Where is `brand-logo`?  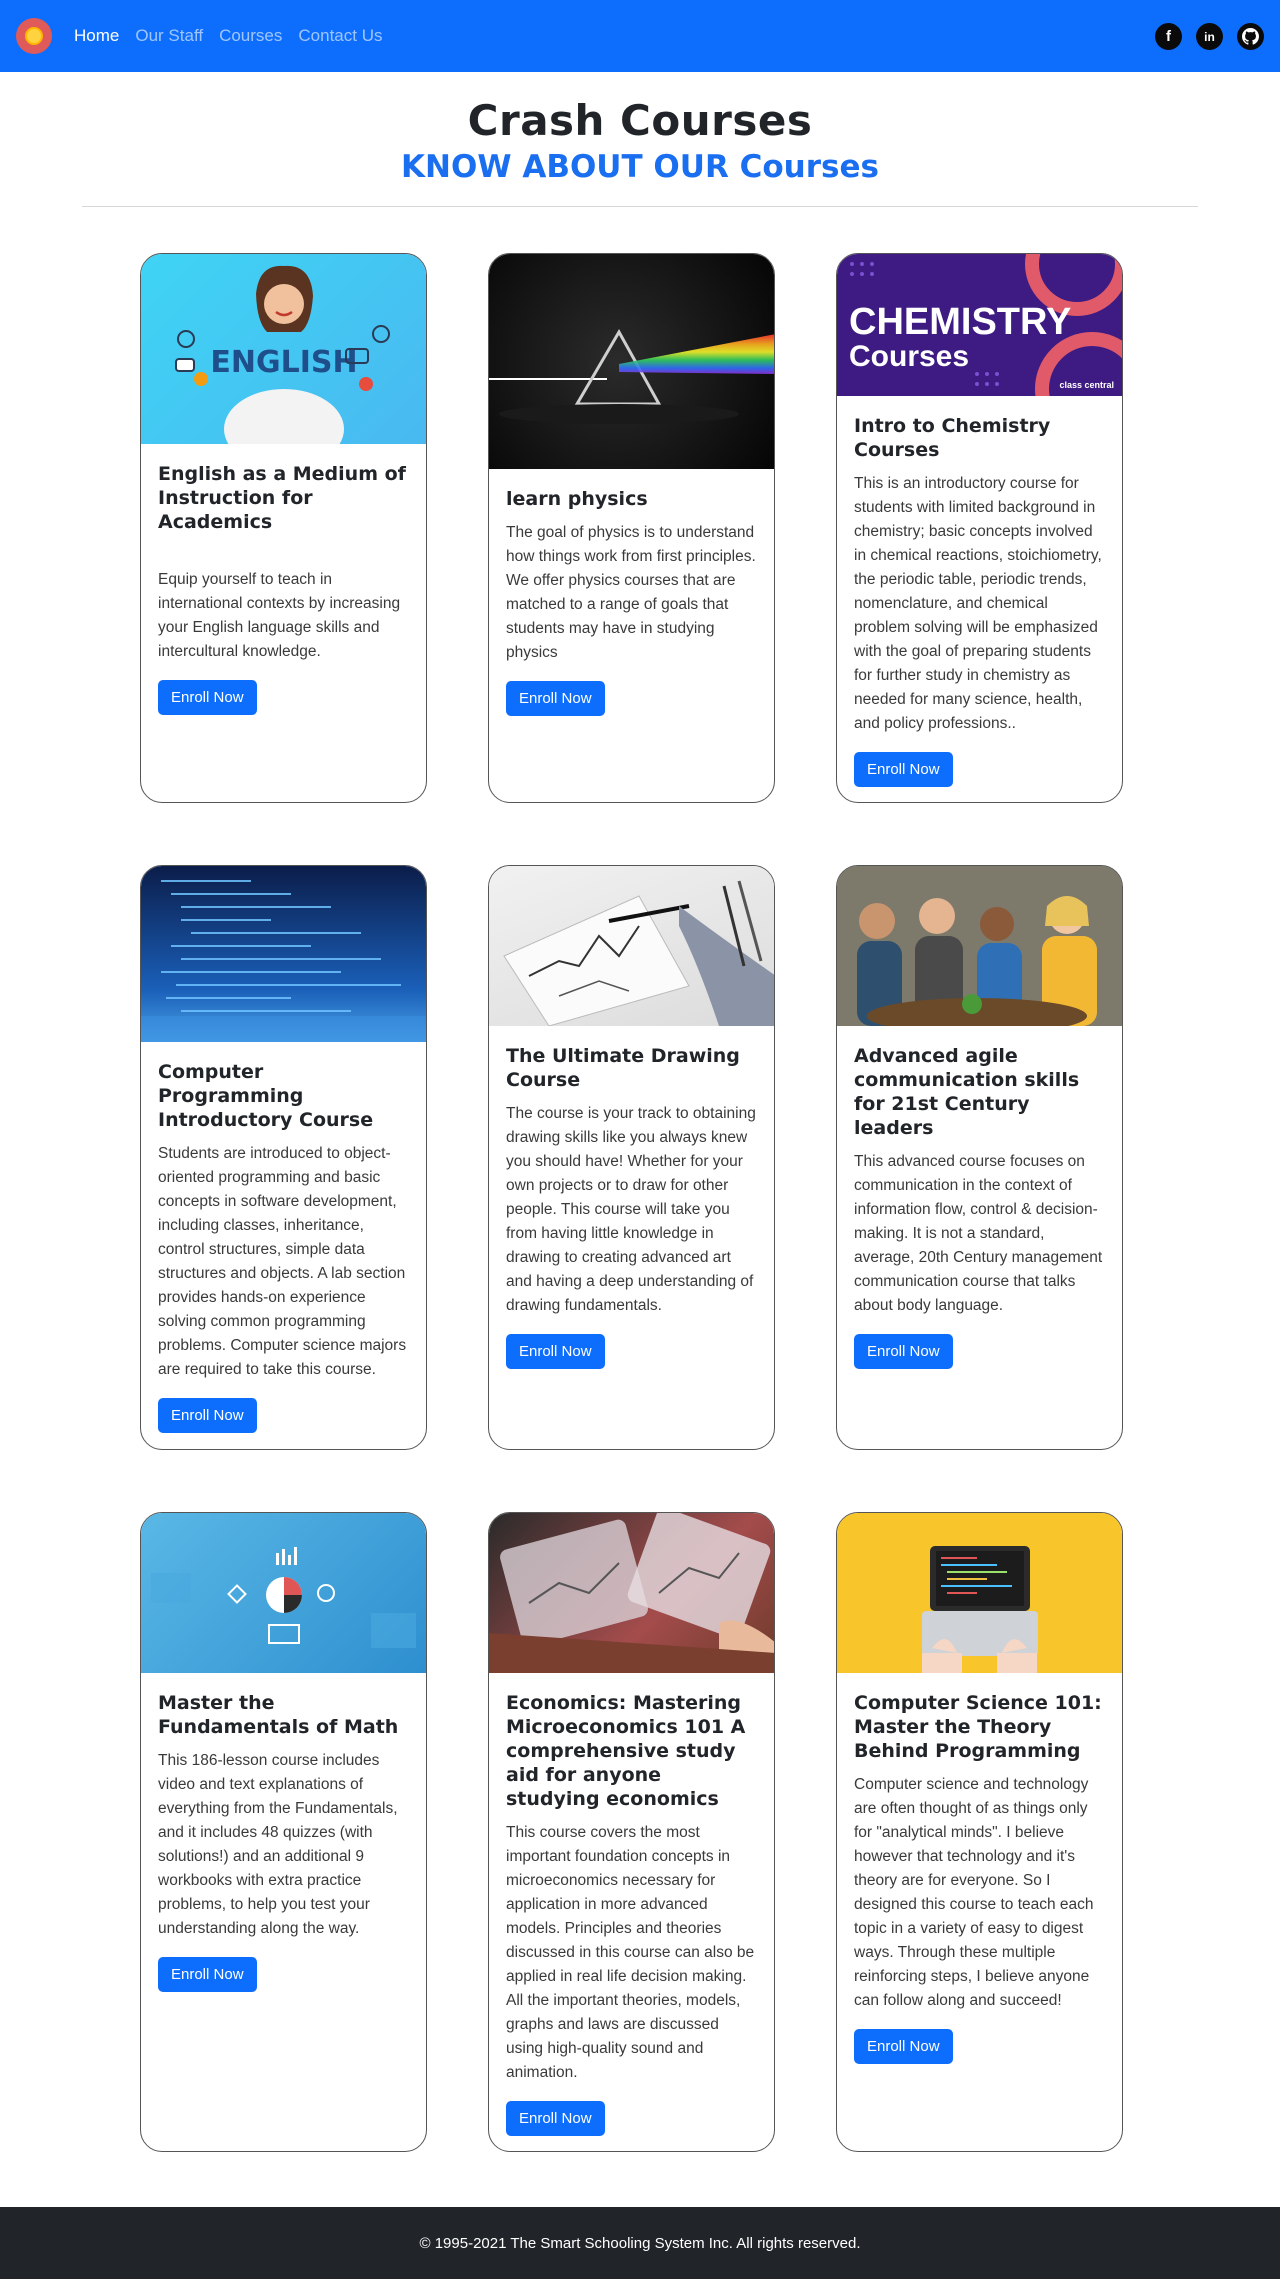
brand-logo is located at coordinates (34, 36).